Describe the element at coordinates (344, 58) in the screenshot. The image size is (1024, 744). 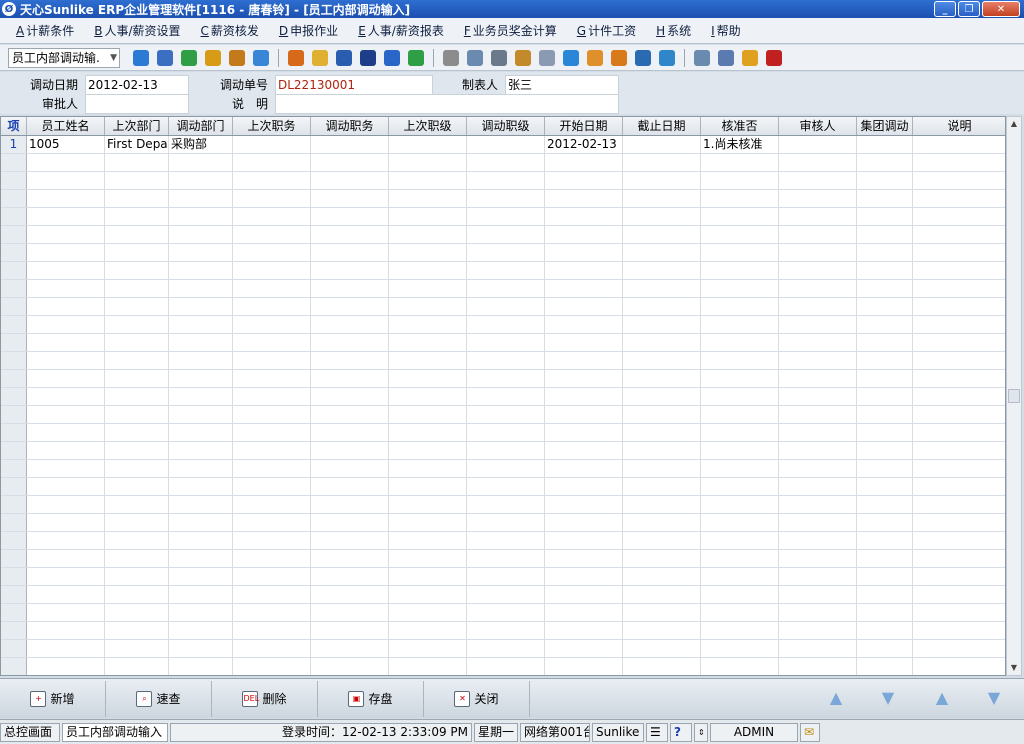
I see `book-icon` at that location.